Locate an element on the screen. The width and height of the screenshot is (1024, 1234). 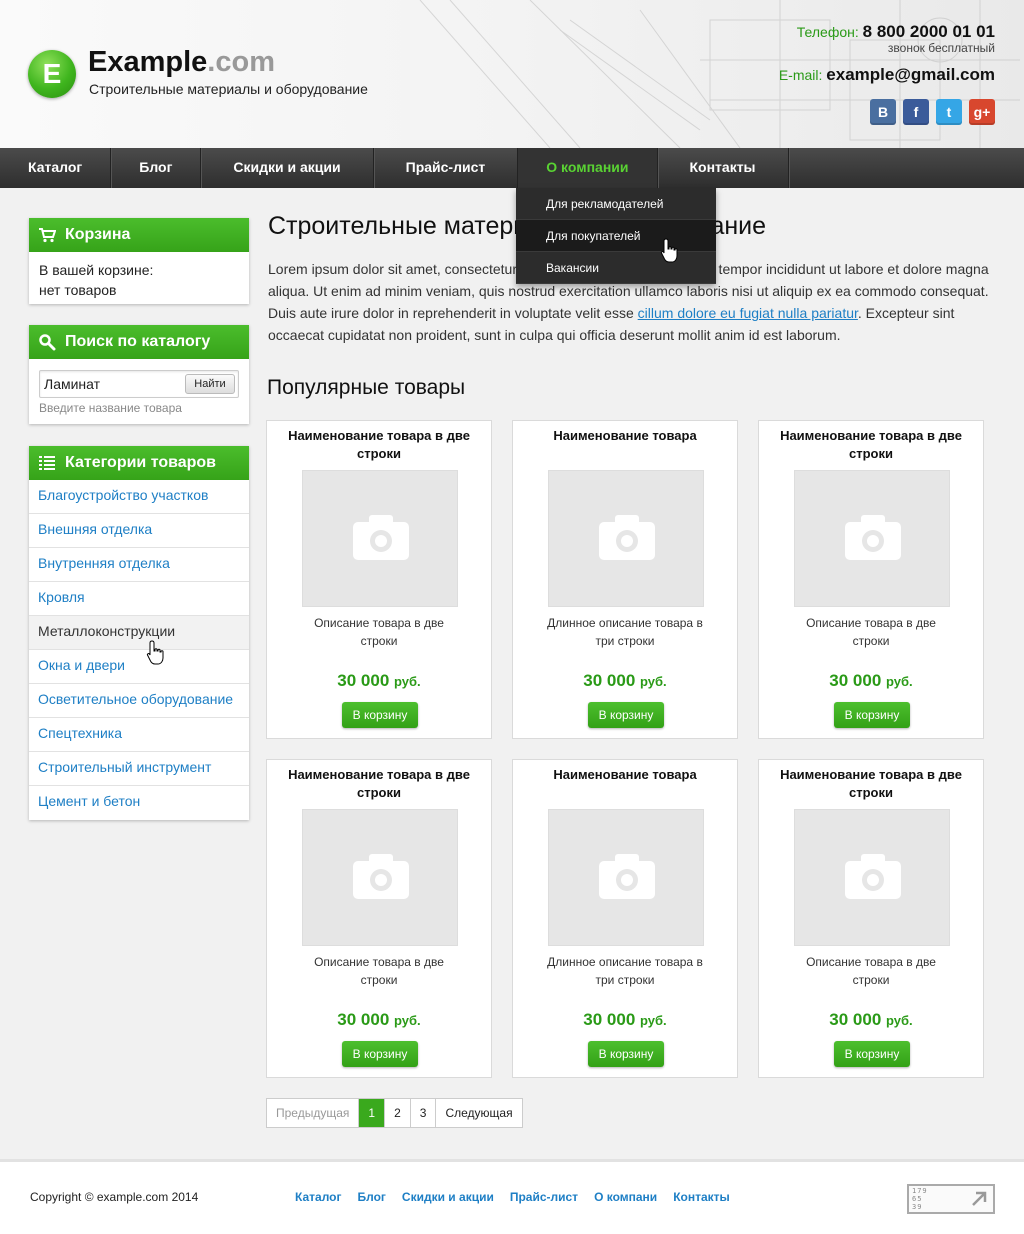
cart-status-value: нет товаров is located at coordinates (78, 290).